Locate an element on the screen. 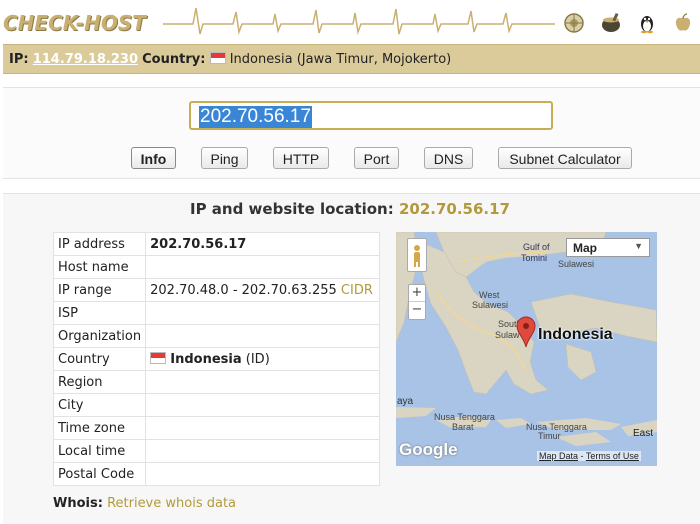 This screenshot has height=524, width=700. ip-range-label: IP range is located at coordinates (99, 290).